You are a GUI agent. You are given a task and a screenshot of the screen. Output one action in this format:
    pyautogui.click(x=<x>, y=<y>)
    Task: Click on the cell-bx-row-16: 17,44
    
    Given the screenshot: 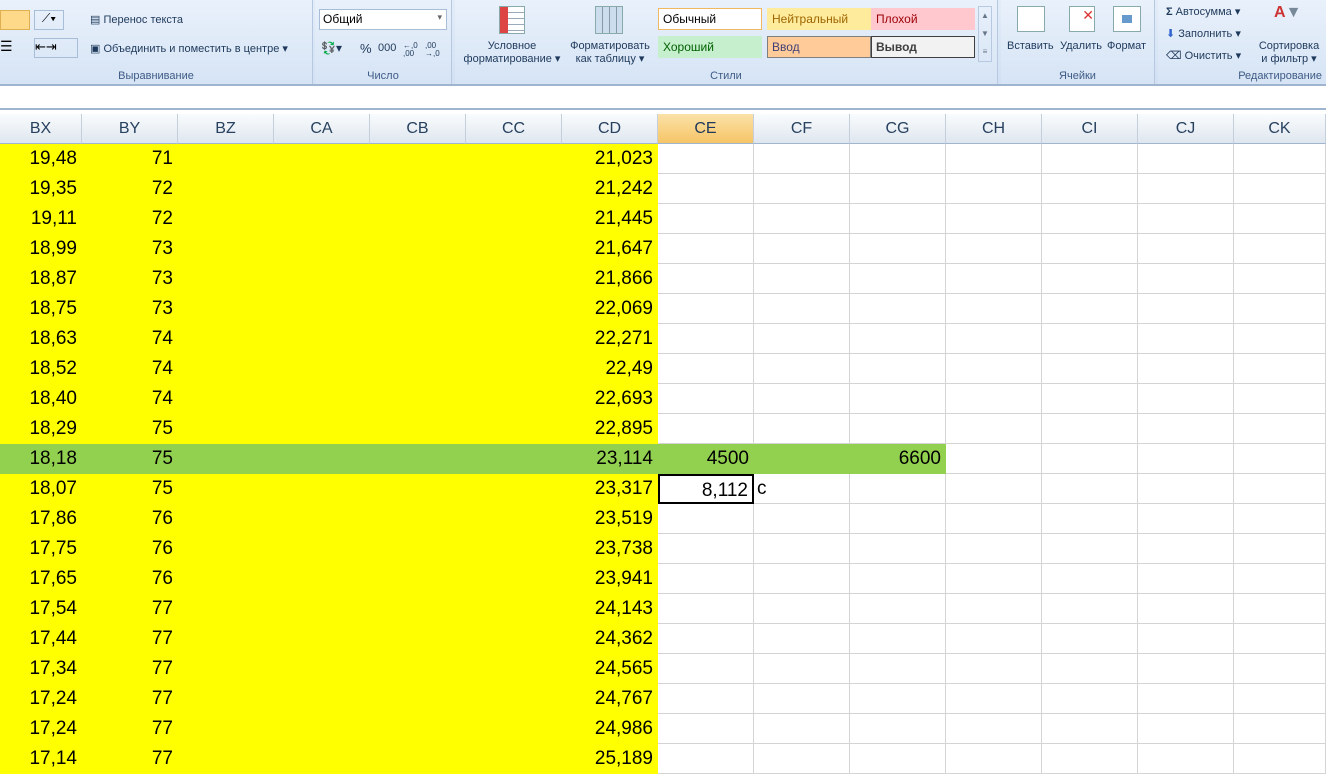 What is the action you would take?
    pyautogui.click(x=41, y=639)
    